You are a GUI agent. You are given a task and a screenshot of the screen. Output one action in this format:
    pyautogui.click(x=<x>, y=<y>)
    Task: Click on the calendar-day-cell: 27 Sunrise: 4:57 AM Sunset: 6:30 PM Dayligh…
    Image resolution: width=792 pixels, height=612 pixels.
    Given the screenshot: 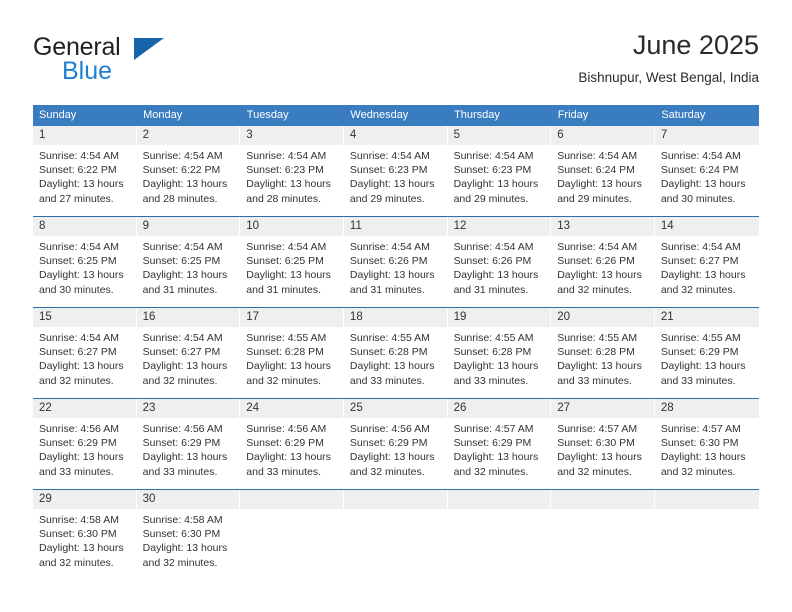 What is the action you would take?
    pyautogui.click(x=603, y=444)
    